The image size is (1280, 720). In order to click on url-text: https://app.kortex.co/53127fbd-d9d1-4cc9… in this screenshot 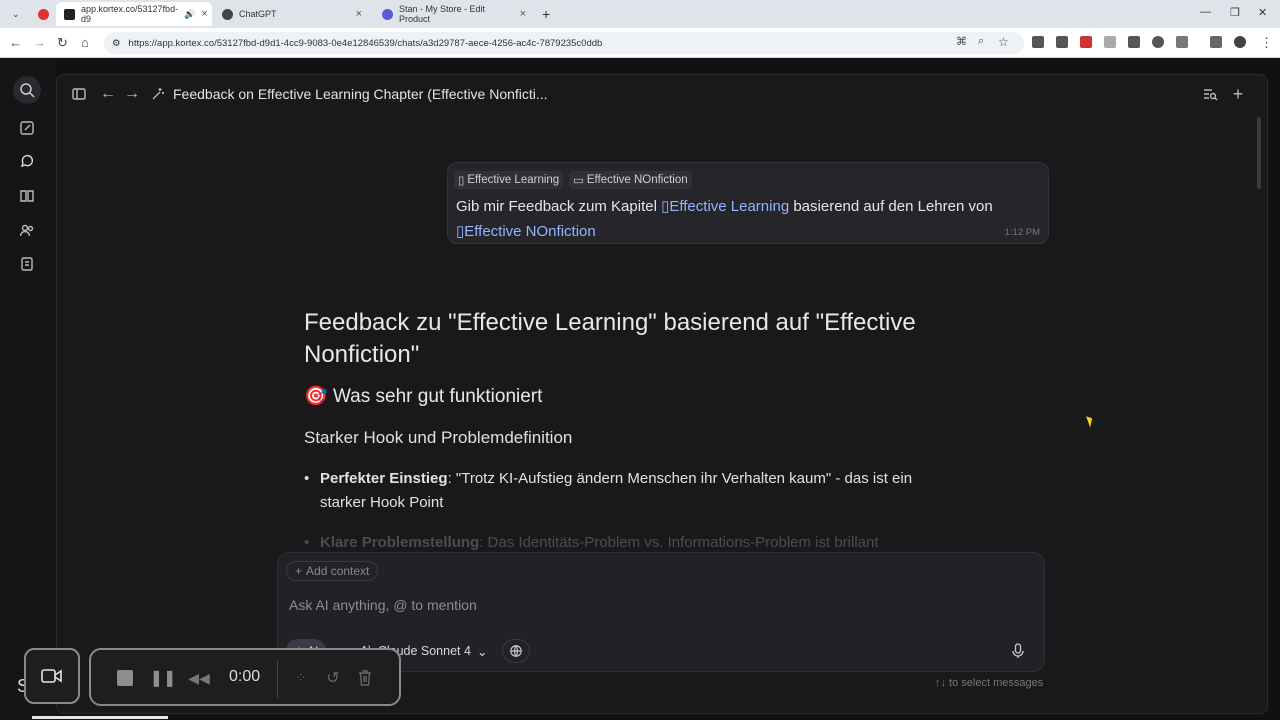, I will do `click(365, 43)`.